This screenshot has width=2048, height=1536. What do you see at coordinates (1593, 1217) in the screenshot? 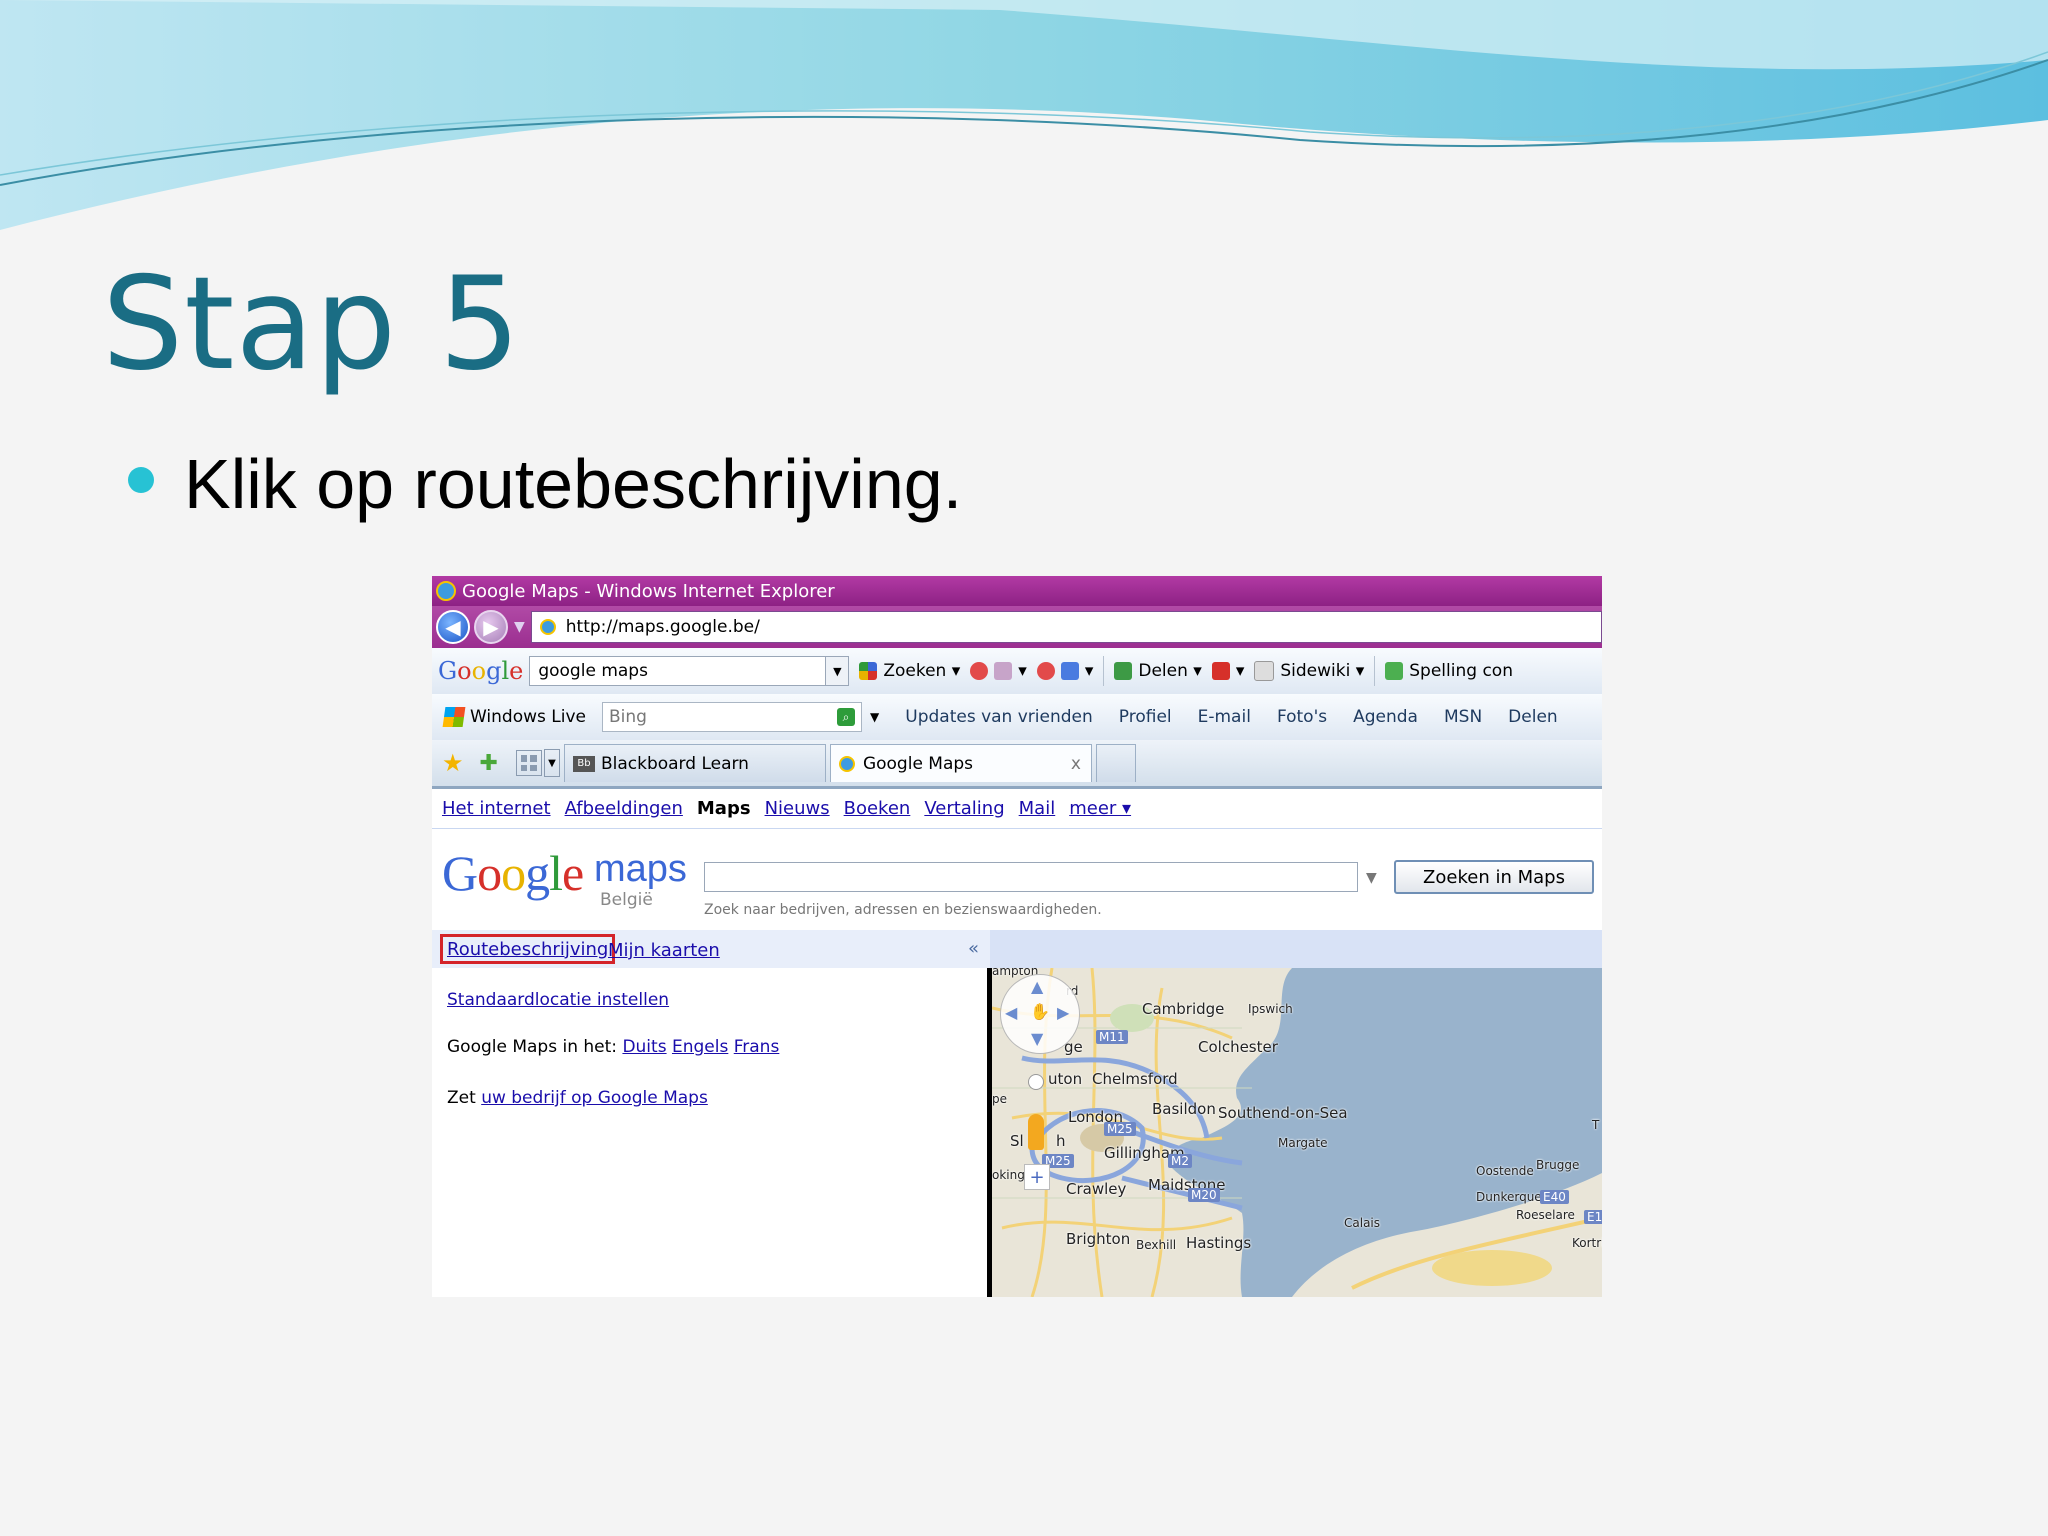
I see `road-shield: E1` at bounding box center [1593, 1217].